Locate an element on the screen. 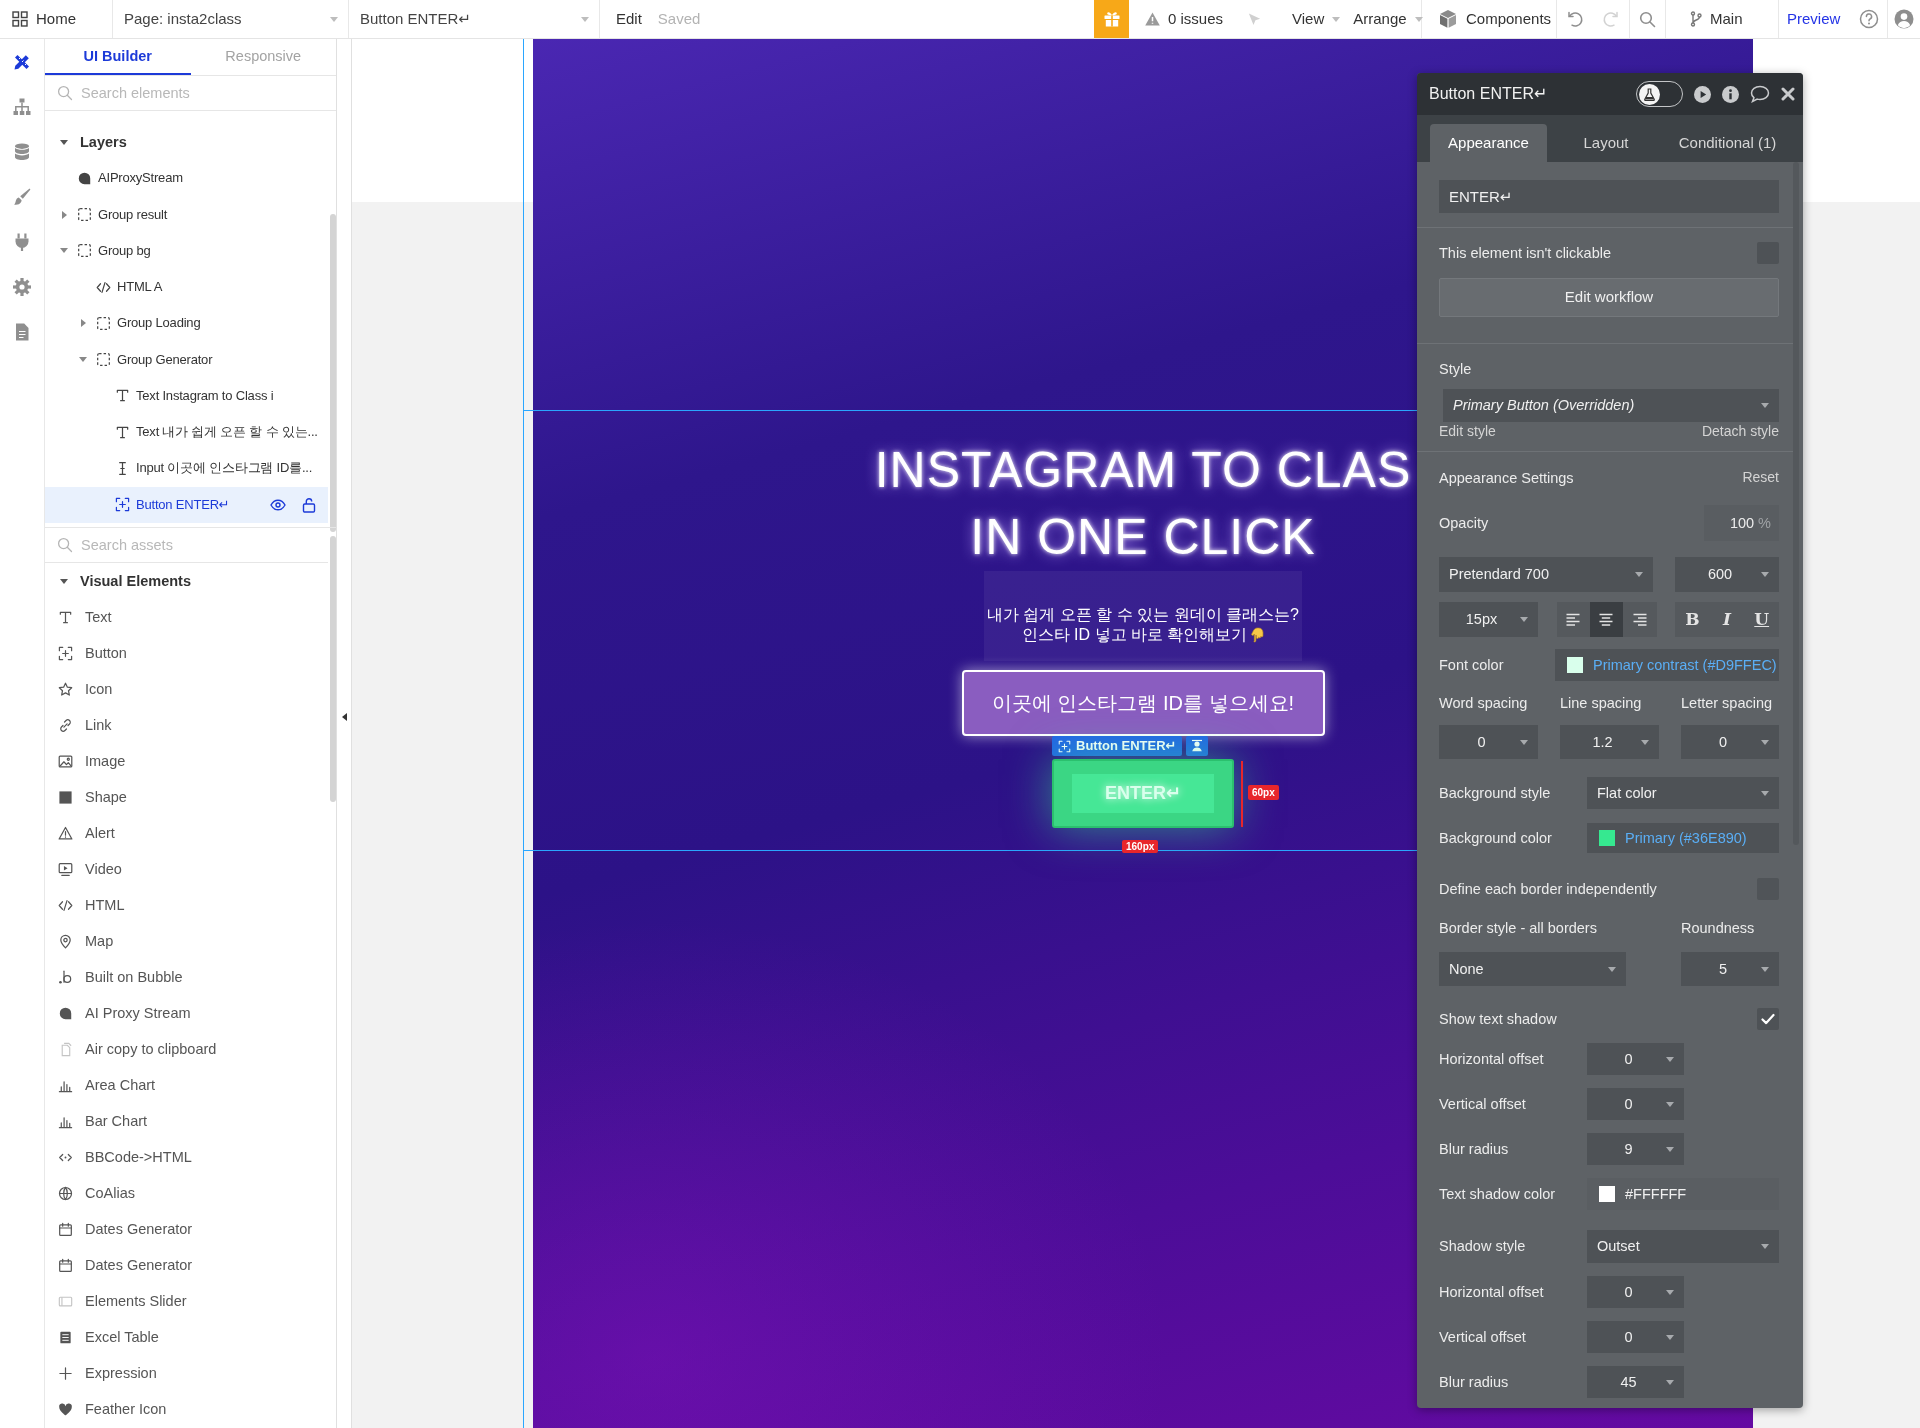 The width and height of the screenshot is (1920, 1428). search-field: Search elements is located at coordinates (208, 93).